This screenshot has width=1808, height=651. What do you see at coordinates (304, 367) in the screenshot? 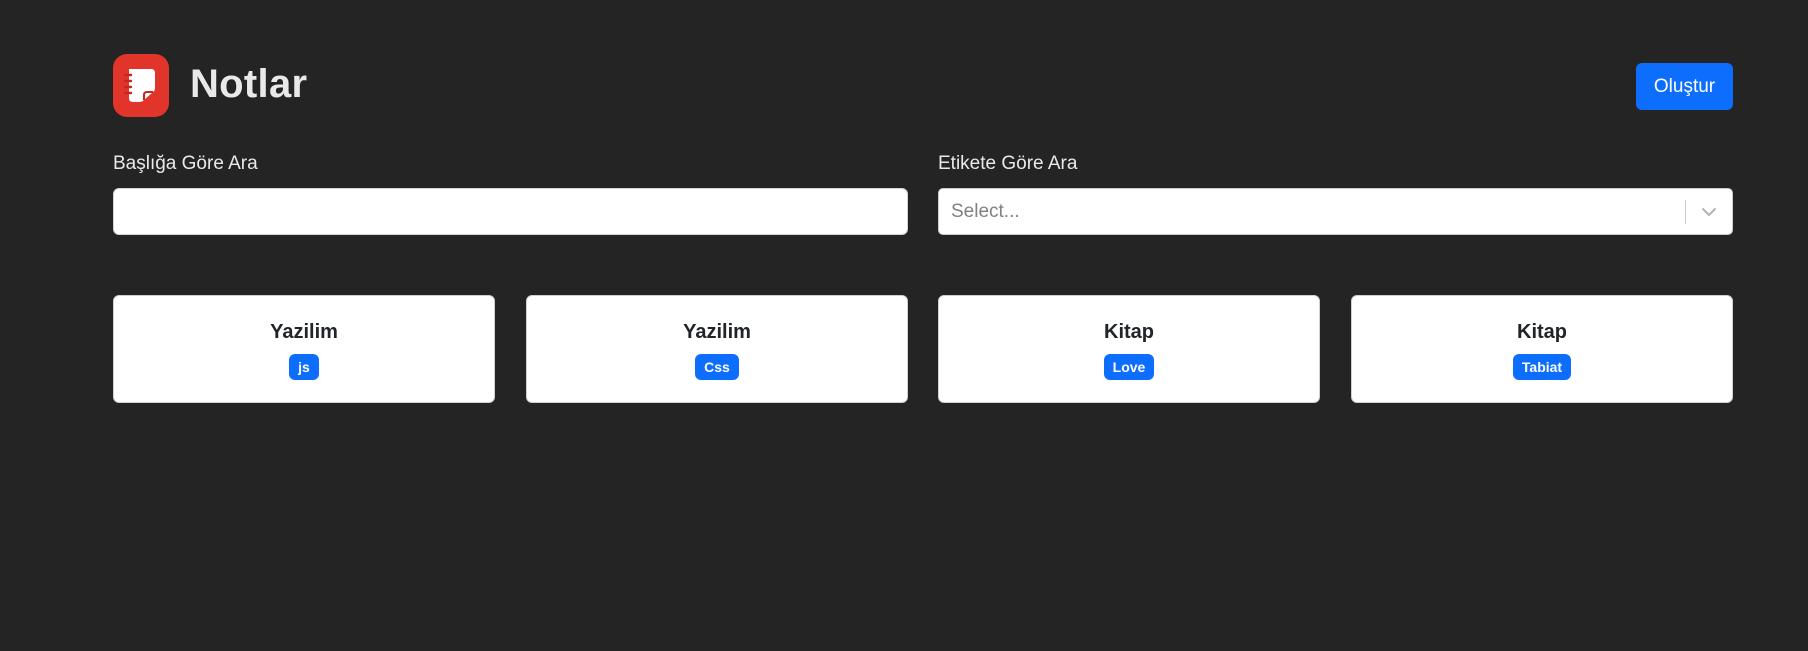
I see `note-tag-badge: js` at bounding box center [304, 367].